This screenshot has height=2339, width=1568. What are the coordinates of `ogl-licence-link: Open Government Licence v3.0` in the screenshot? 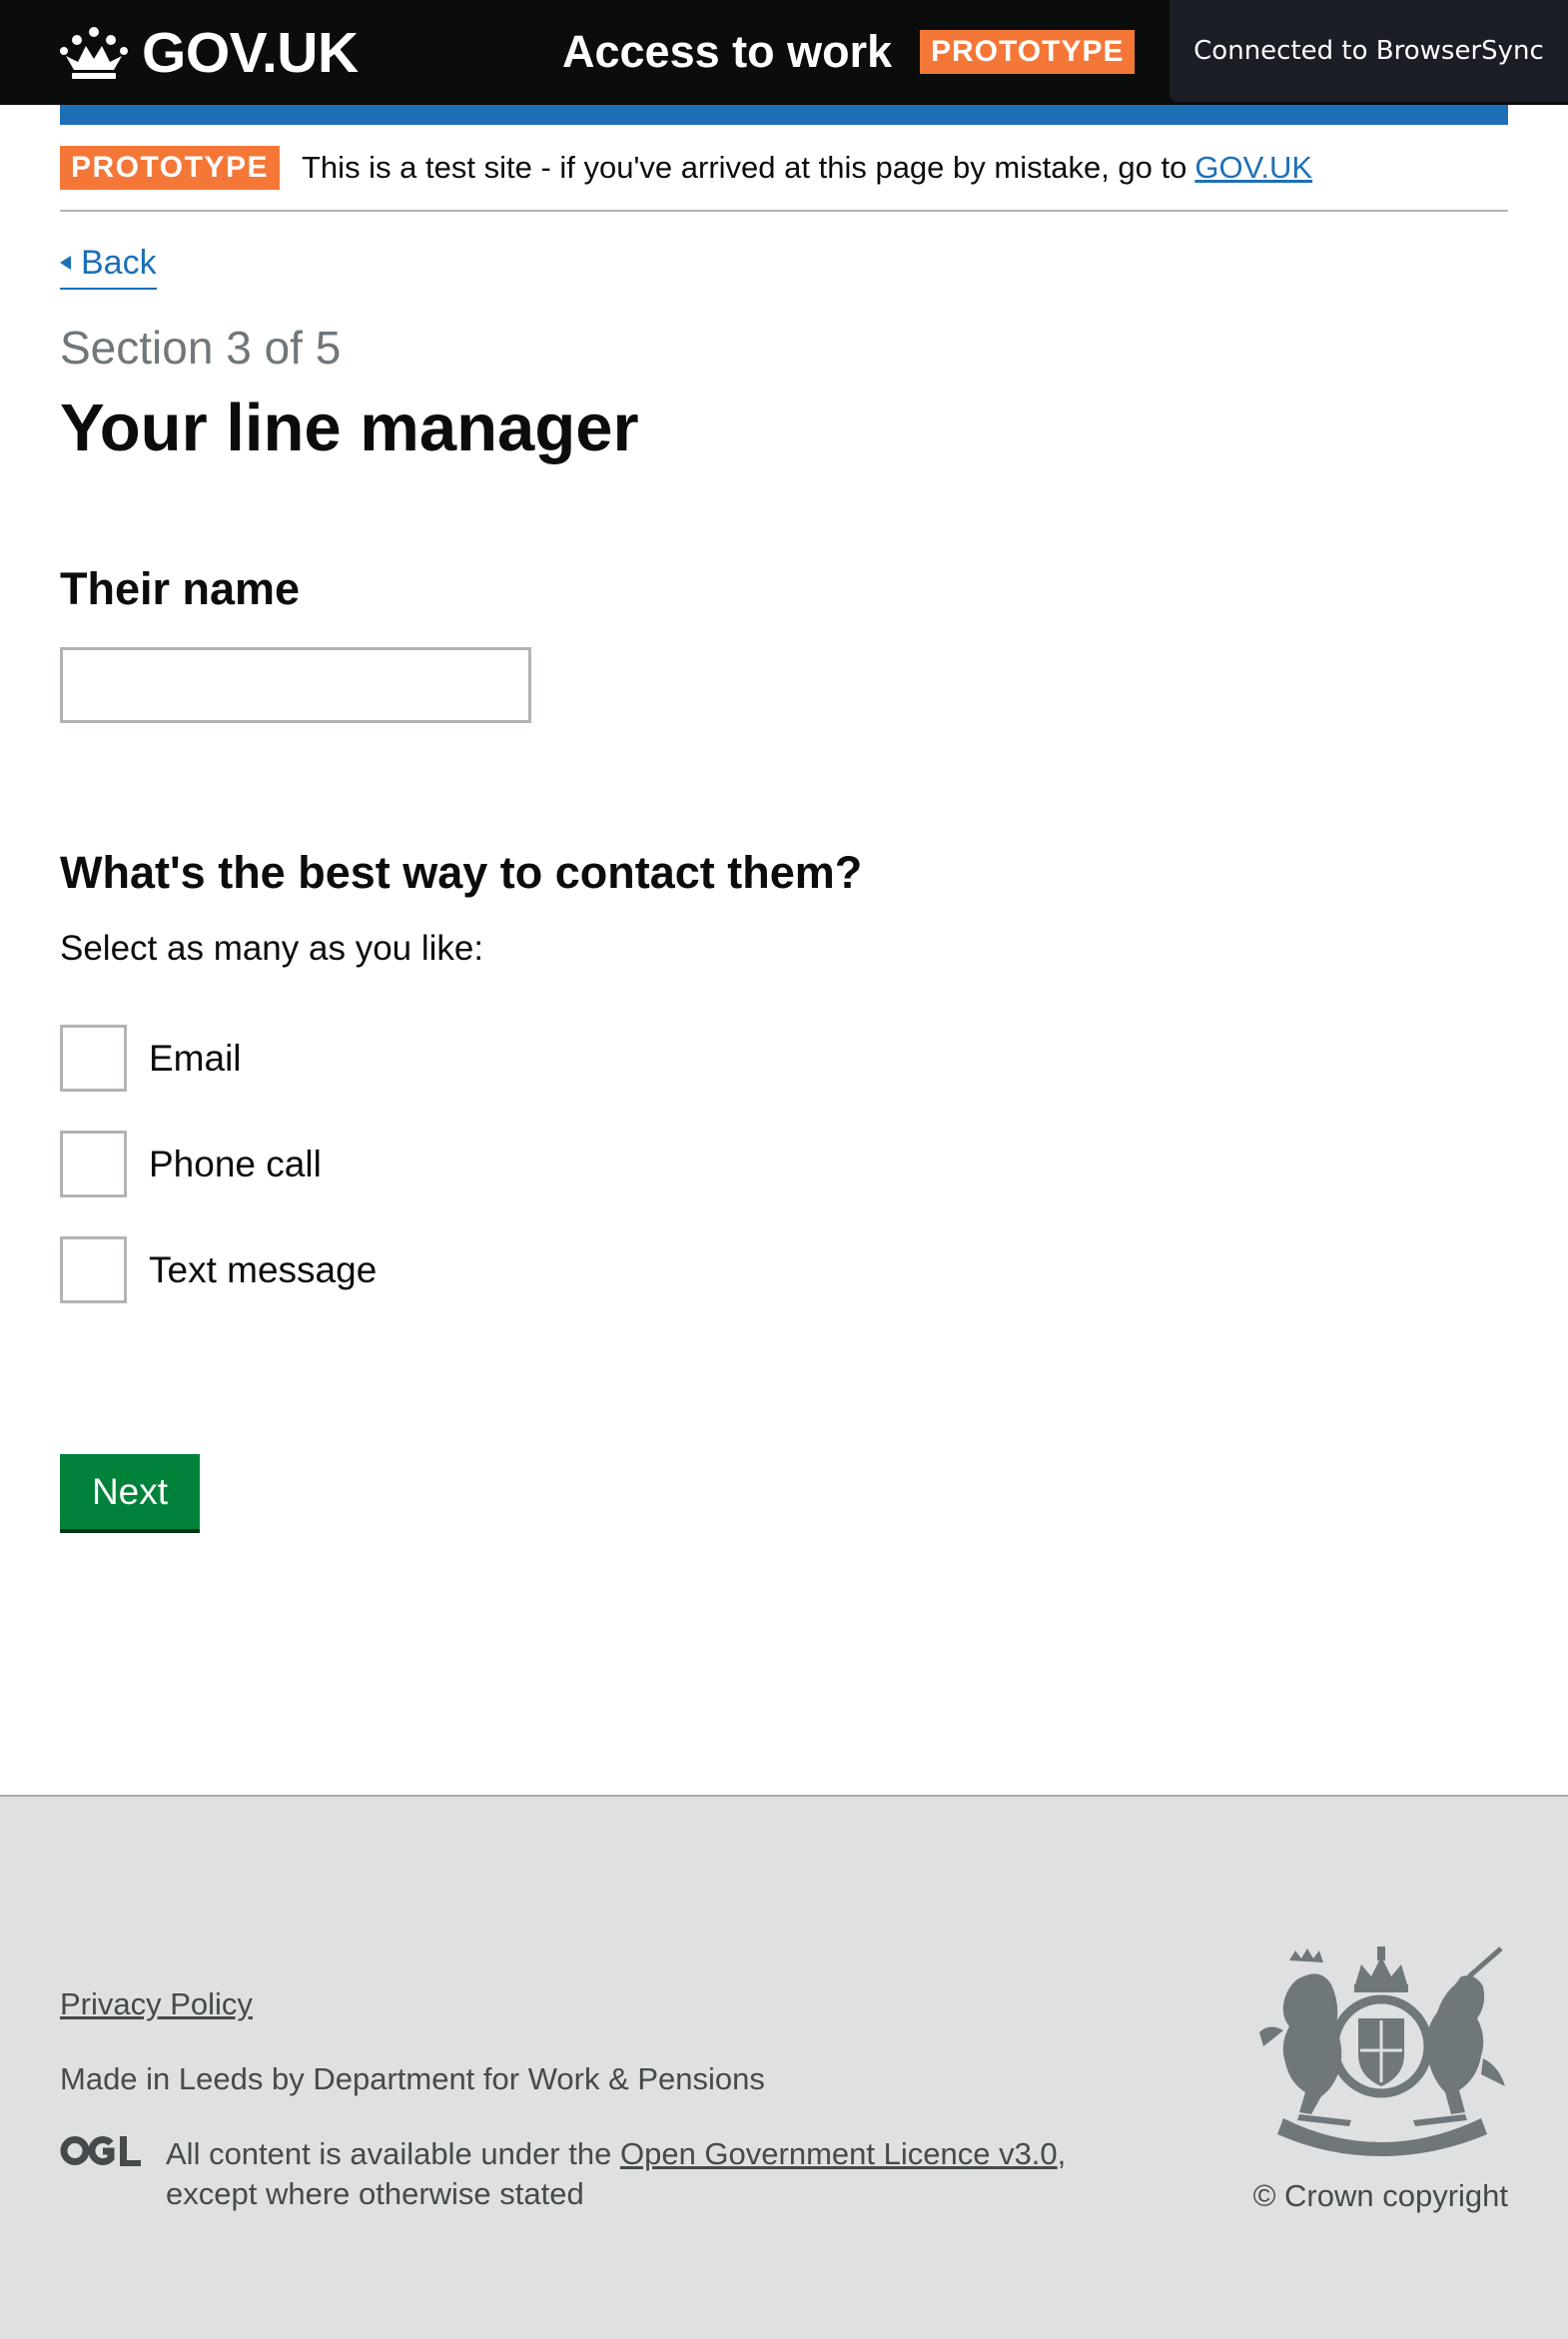 It's located at (839, 2153).